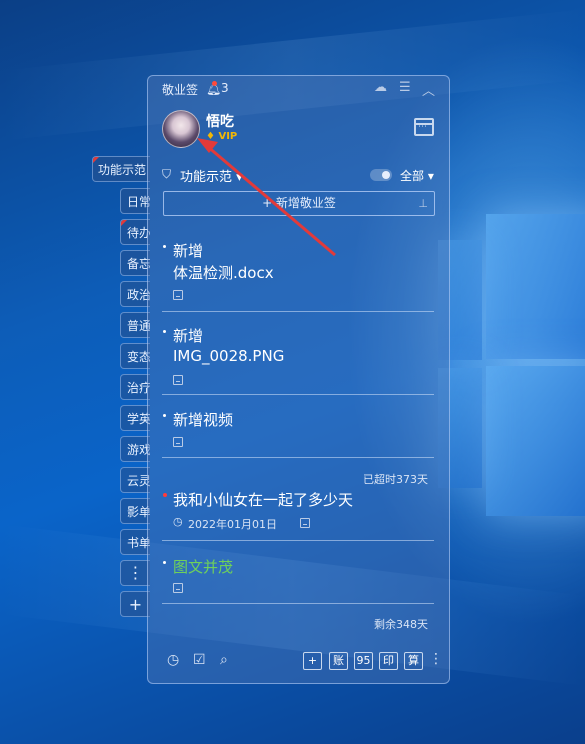 This screenshot has width=585, height=744. Describe the element at coordinates (211, 175) in the screenshot. I see `section-title: 功能示范 ▾` at that location.